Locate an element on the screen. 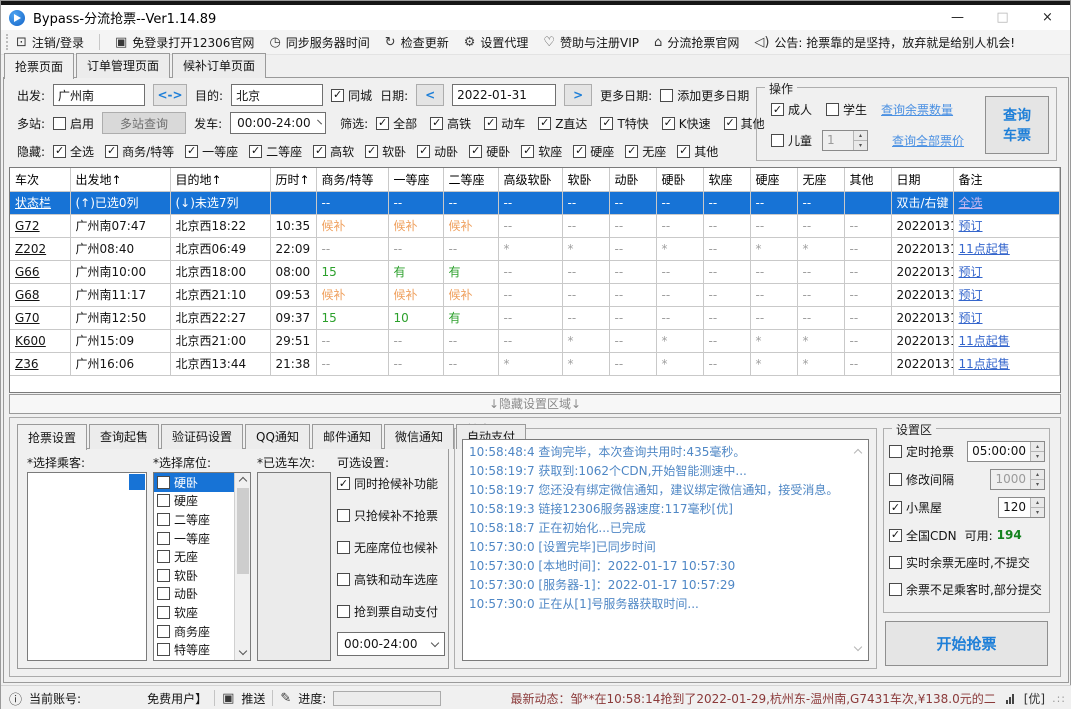 The image size is (1071, 709). seat-listbox: 硬卧 硬座 二等座 一等座 无座 软卧 动卧 软座 商务座 特等座 is located at coordinates (202, 566).